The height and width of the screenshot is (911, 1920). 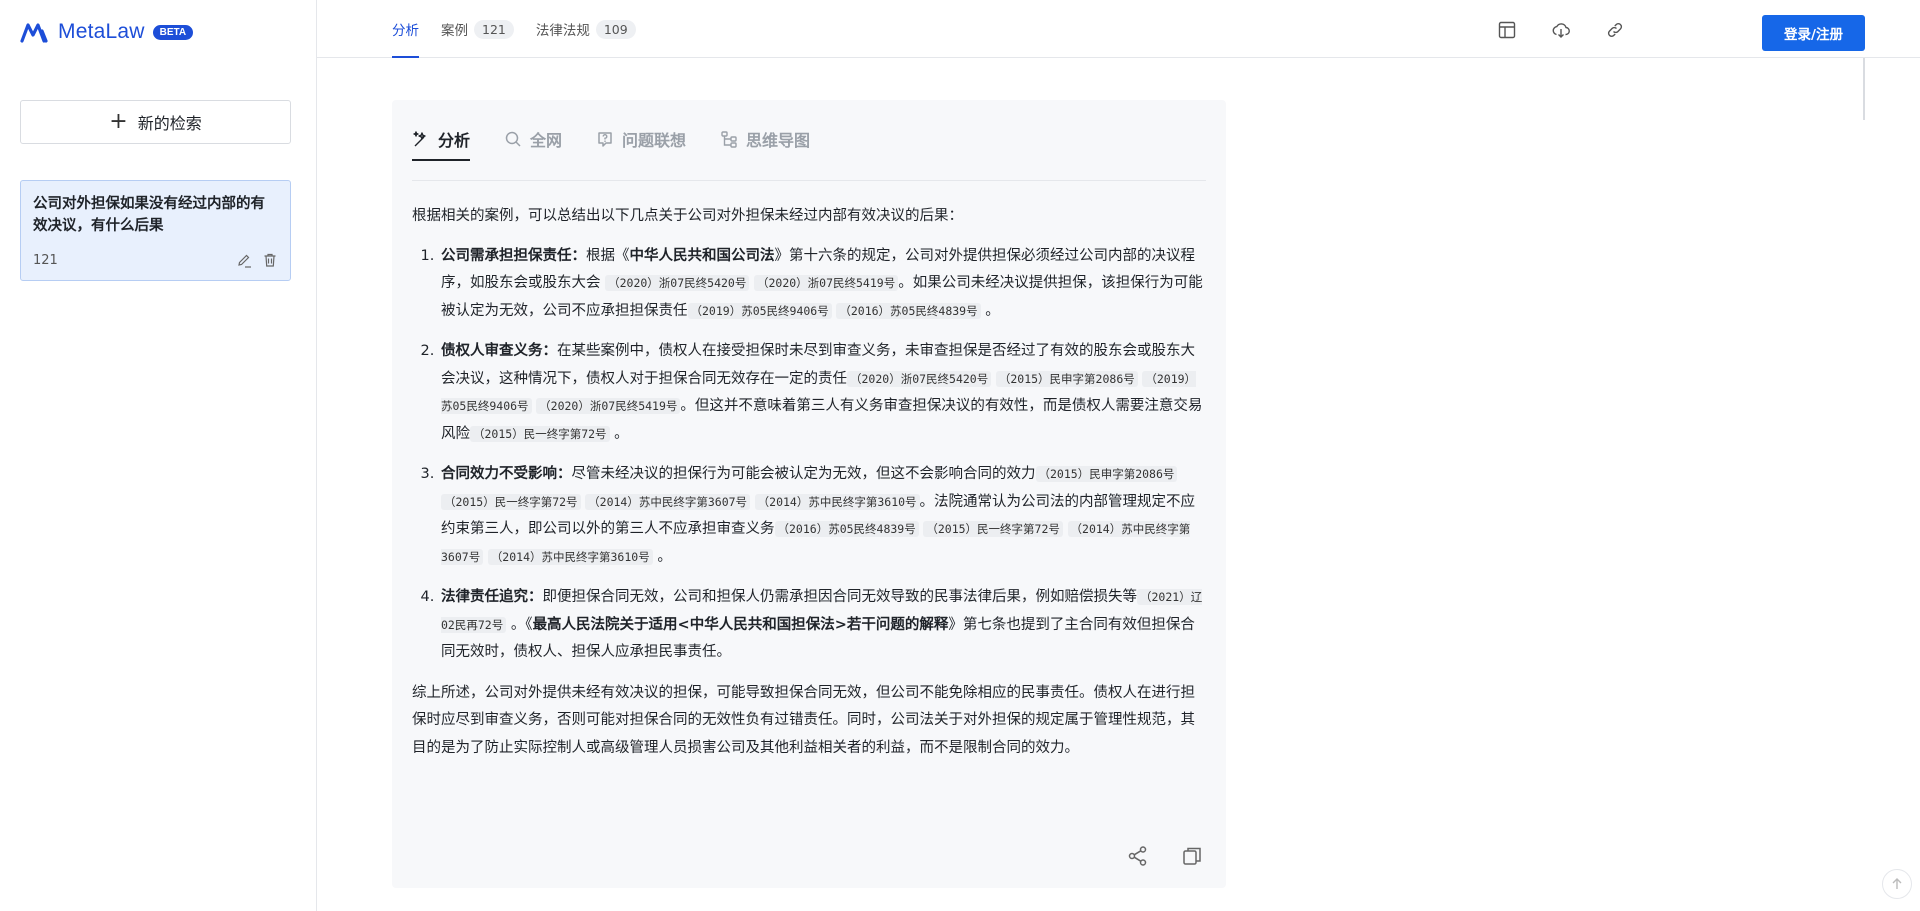 I want to click on metalaw-logo-icon, so click(x=34, y=33).